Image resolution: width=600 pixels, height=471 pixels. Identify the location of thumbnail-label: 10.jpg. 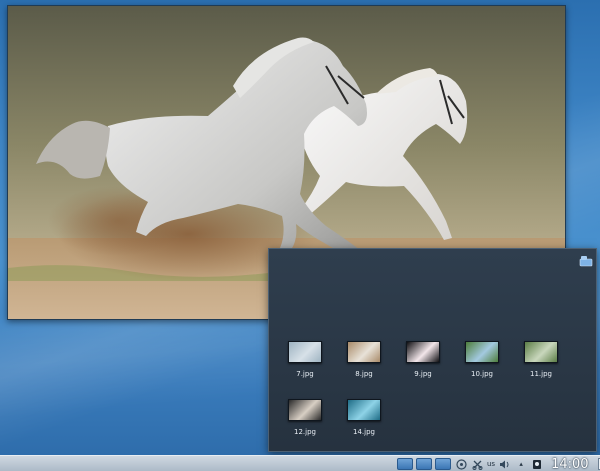
(482, 374).